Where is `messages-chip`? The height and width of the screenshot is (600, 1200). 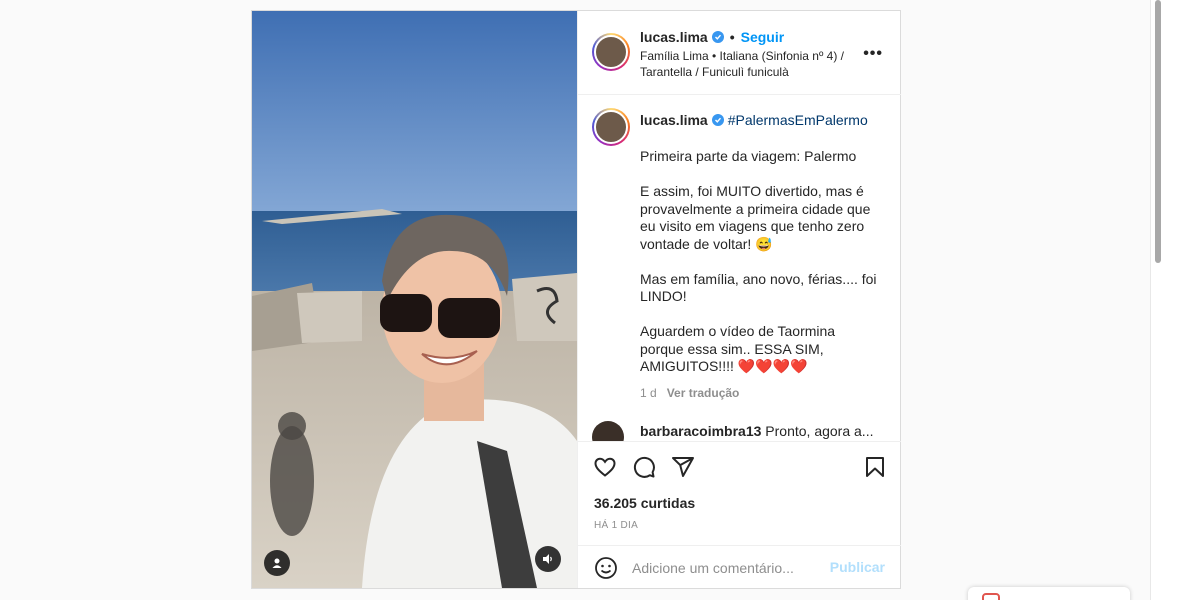
messages-chip is located at coordinates (1049, 593).